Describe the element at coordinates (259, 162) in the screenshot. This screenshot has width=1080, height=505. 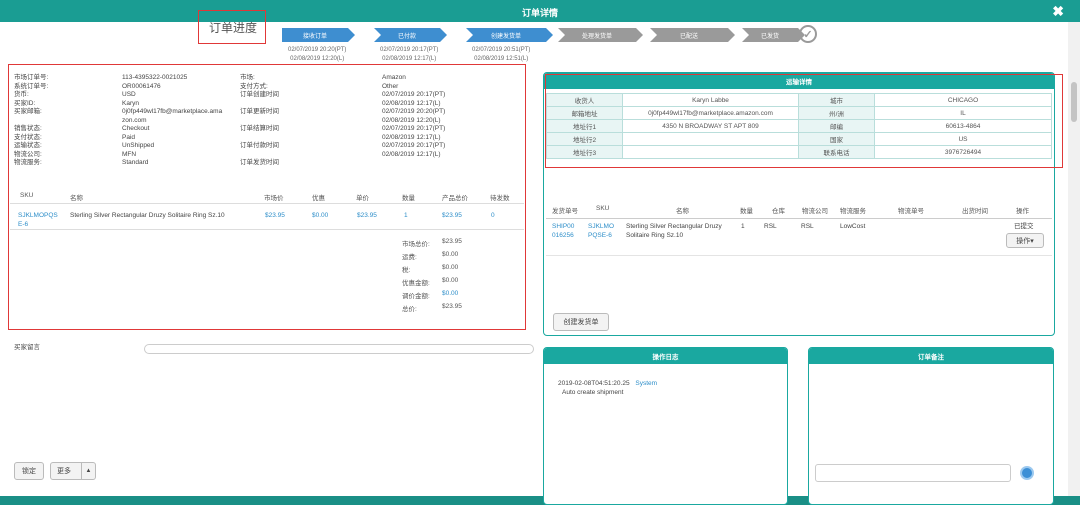
I see `info-label: 订单发货时间` at that location.